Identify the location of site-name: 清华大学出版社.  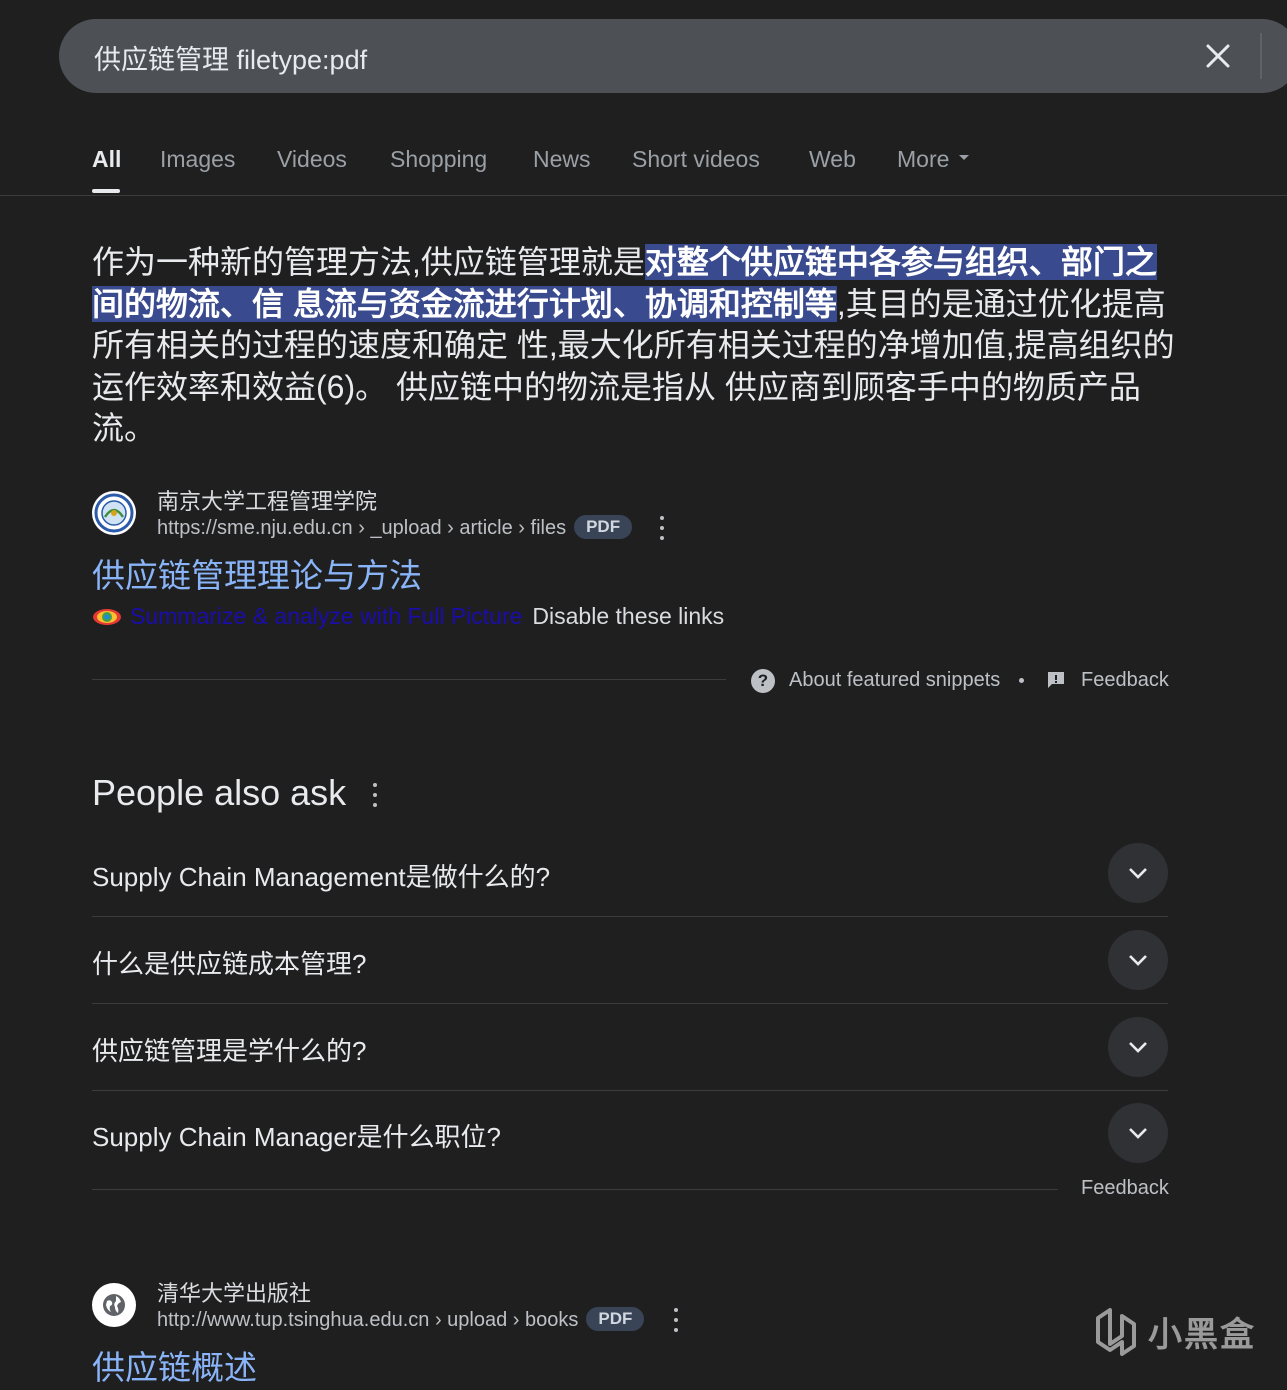
(234, 1293).